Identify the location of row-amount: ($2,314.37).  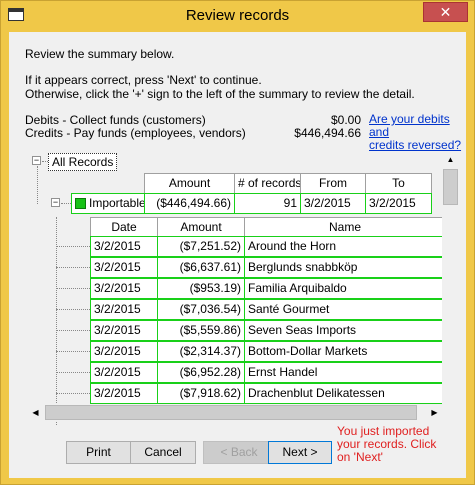
(201, 351).